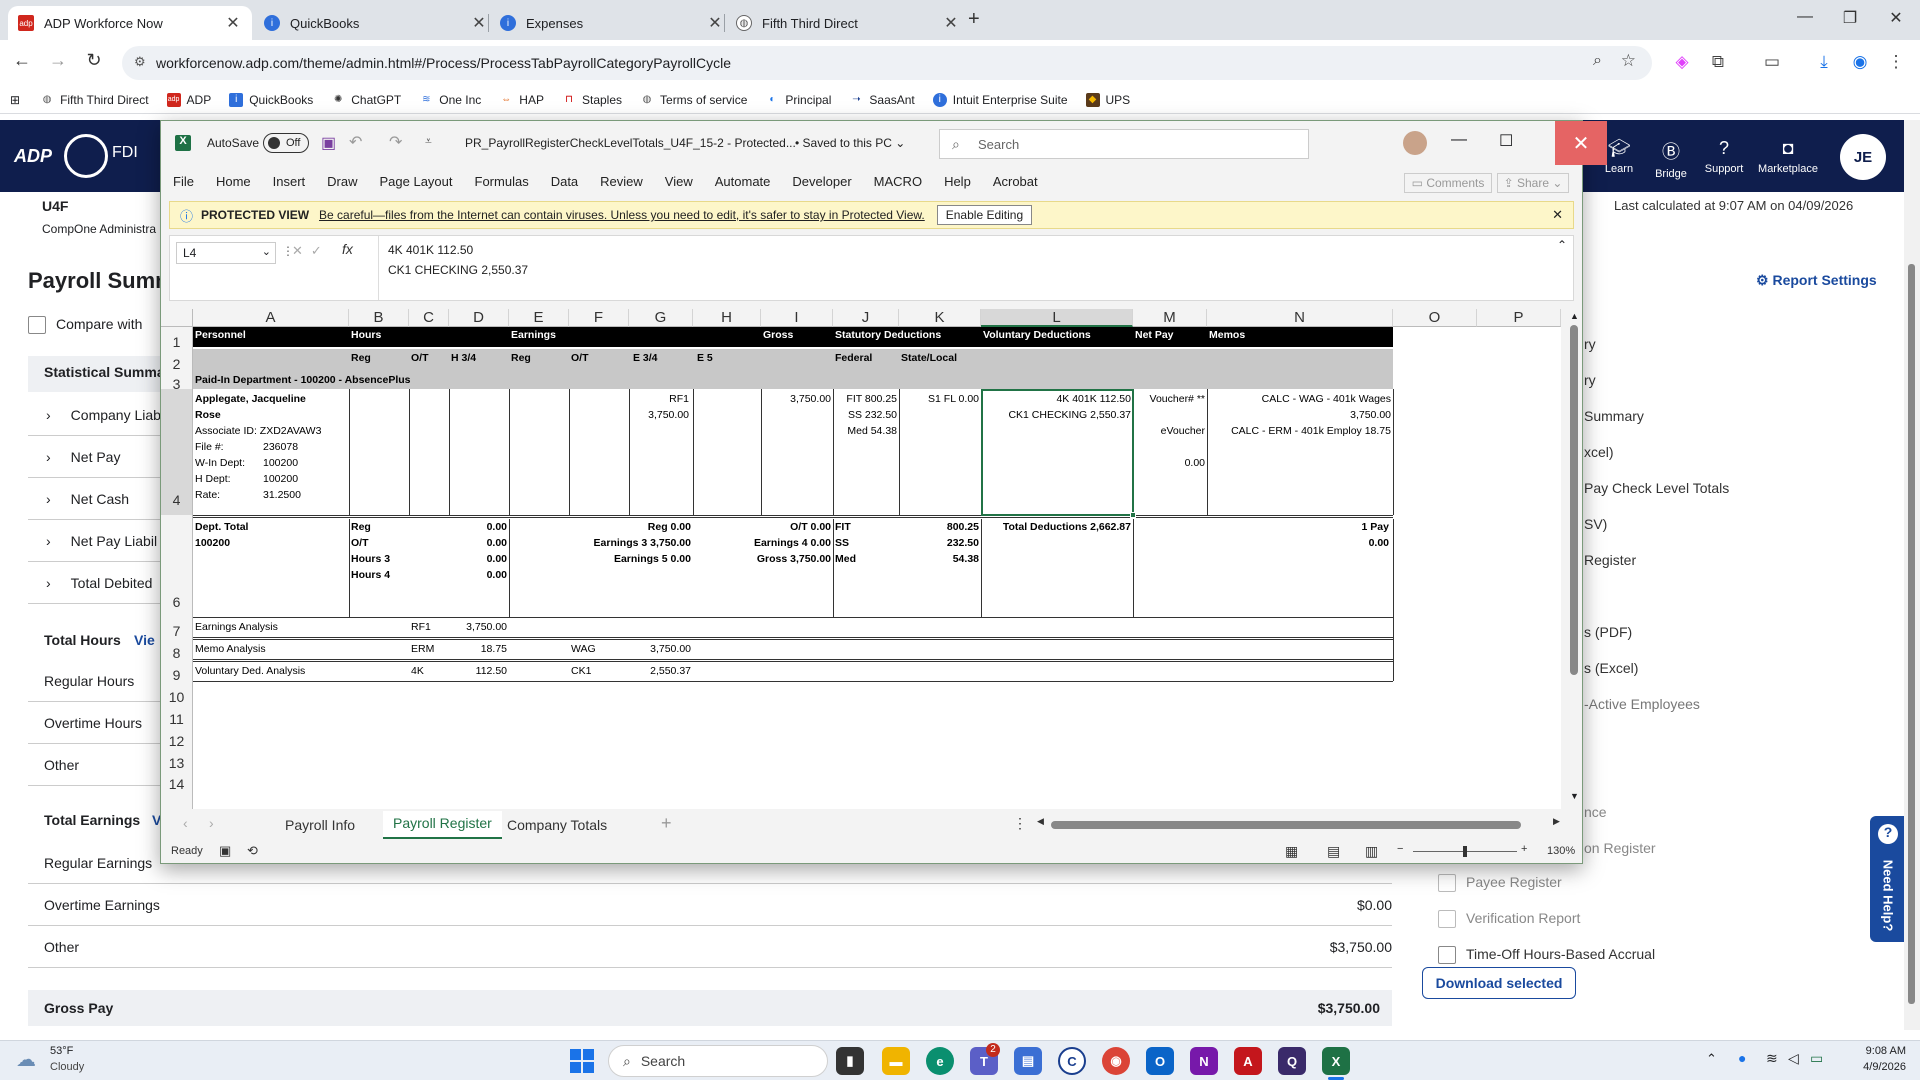 Image resolution: width=1920 pixels, height=1080 pixels. I want to click on bookmark-terms: ◍ Terms of service, so click(694, 100).